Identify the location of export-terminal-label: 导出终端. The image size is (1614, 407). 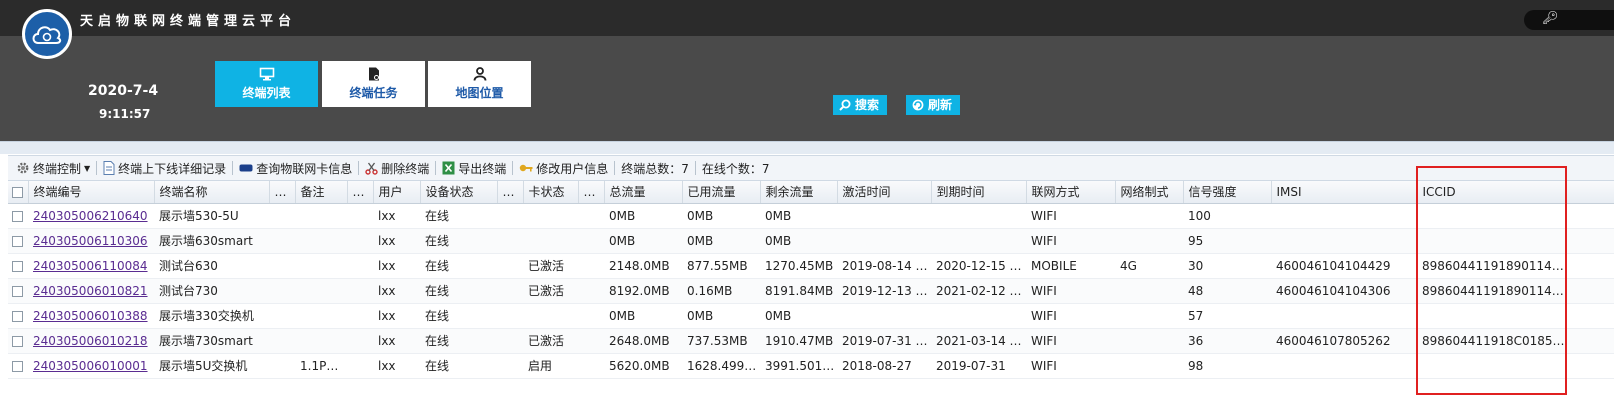
(482, 168).